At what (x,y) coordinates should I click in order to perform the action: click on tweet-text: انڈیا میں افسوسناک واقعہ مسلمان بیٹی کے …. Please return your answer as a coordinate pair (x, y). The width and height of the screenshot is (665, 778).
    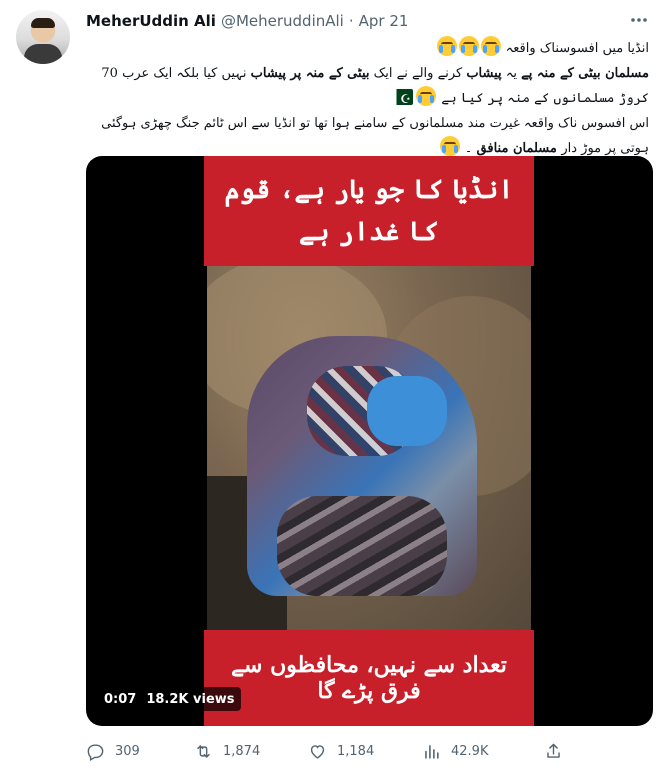
    Looking at the image, I should click on (367, 98).